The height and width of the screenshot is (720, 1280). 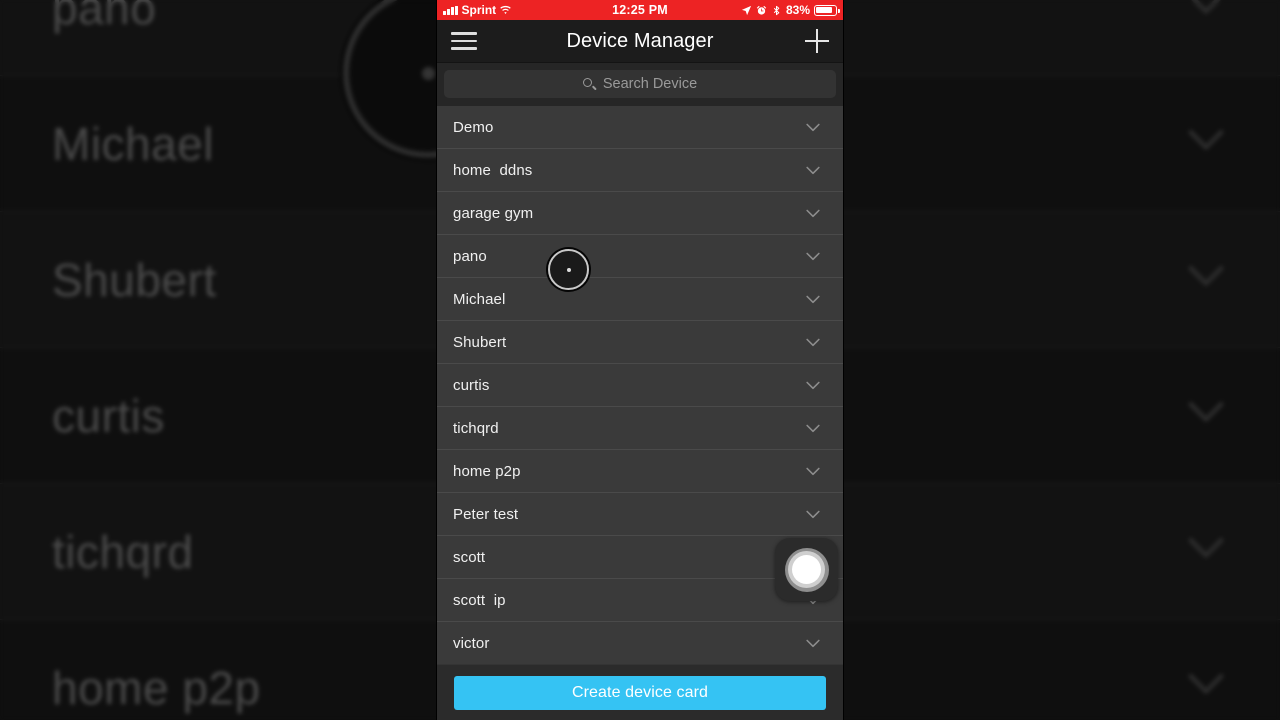 What do you see at coordinates (640, 471) in the screenshot?
I see `device-row-home-p2p: home p2p` at bounding box center [640, 471].